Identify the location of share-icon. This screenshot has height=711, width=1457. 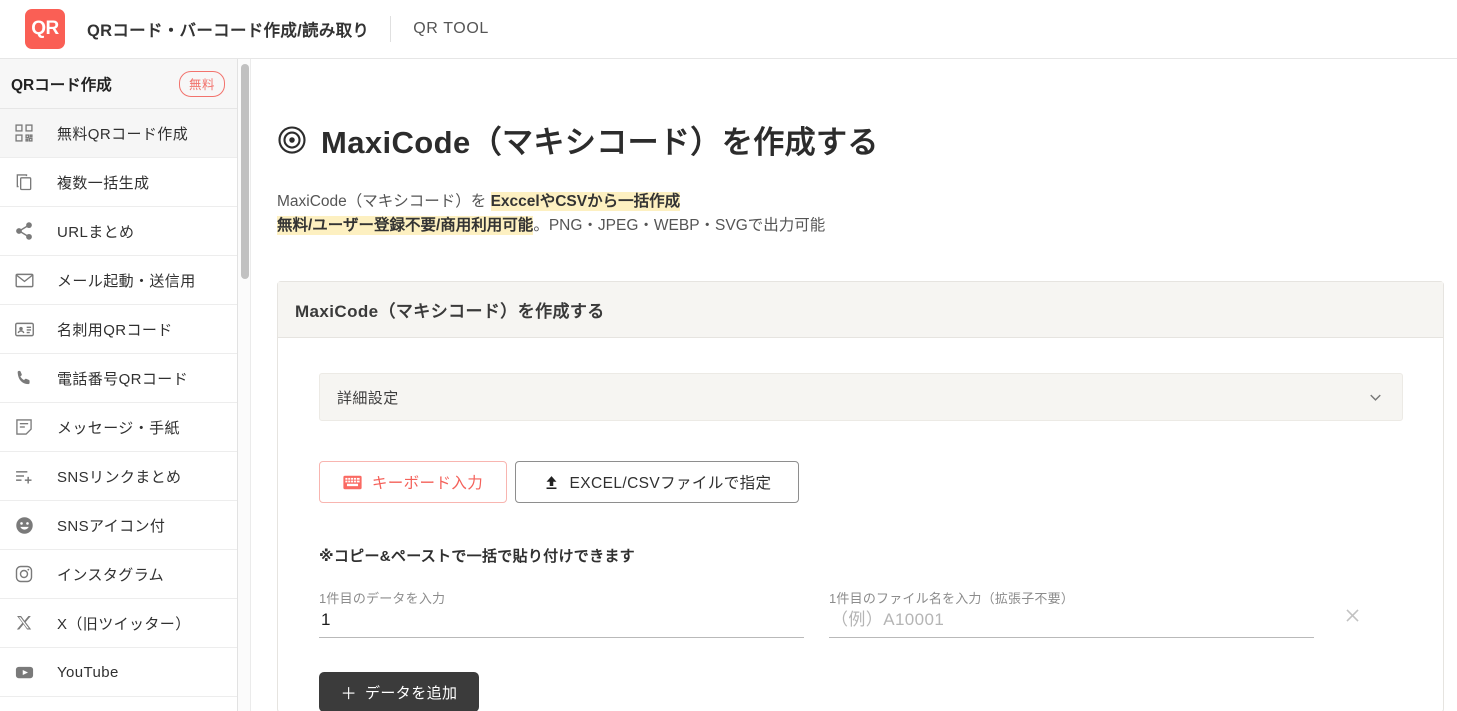
(24, 231).